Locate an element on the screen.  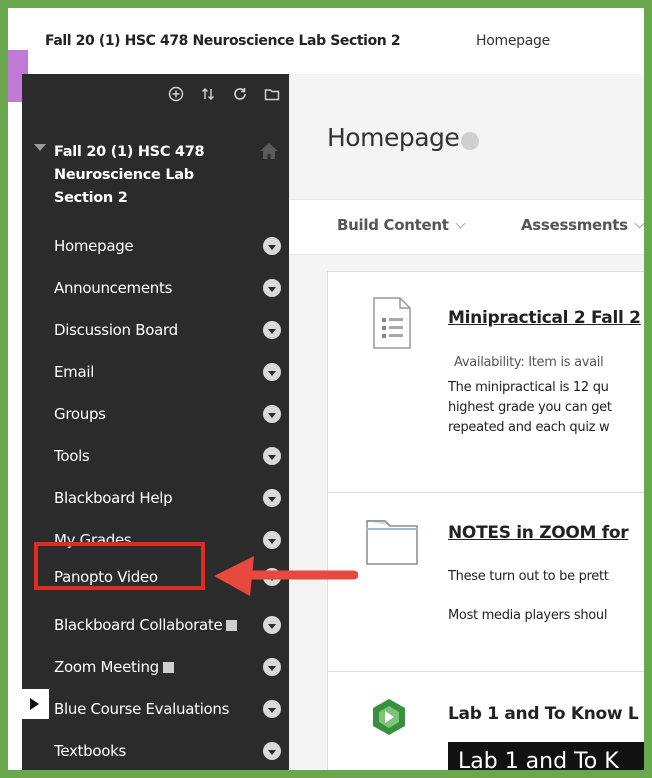
reorder-icon is located at coordinates (208, 95).